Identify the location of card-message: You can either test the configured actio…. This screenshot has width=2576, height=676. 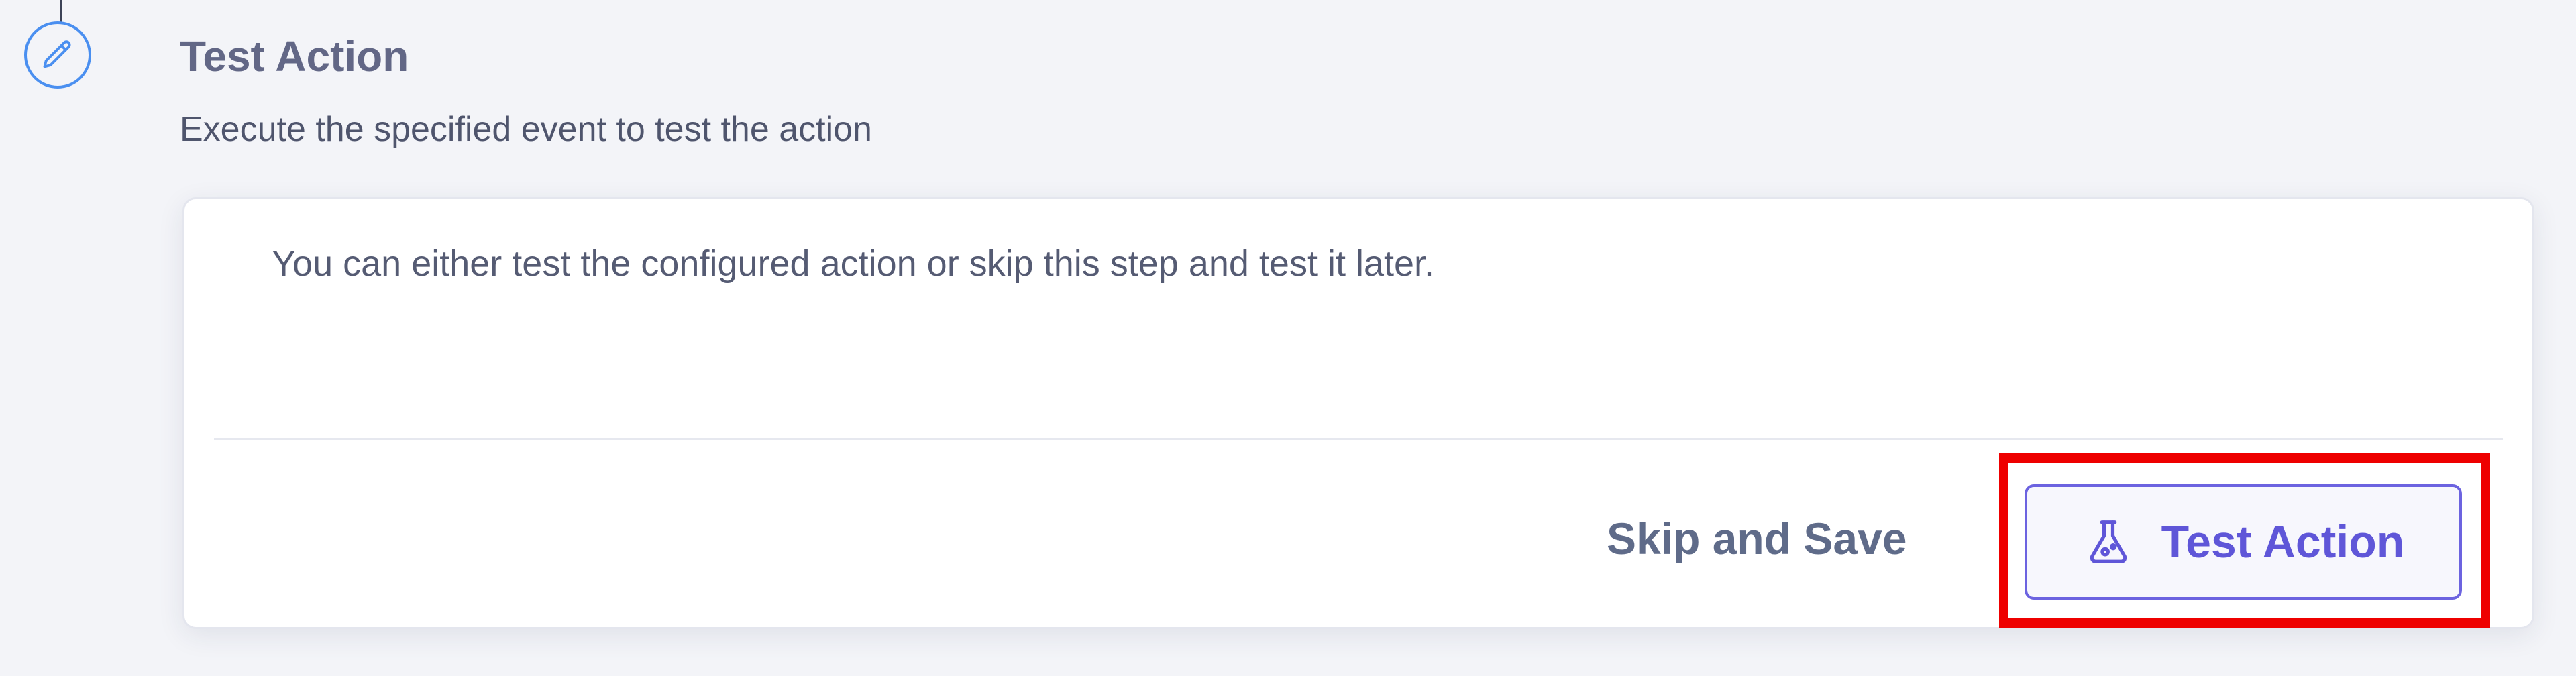
(853, 263).